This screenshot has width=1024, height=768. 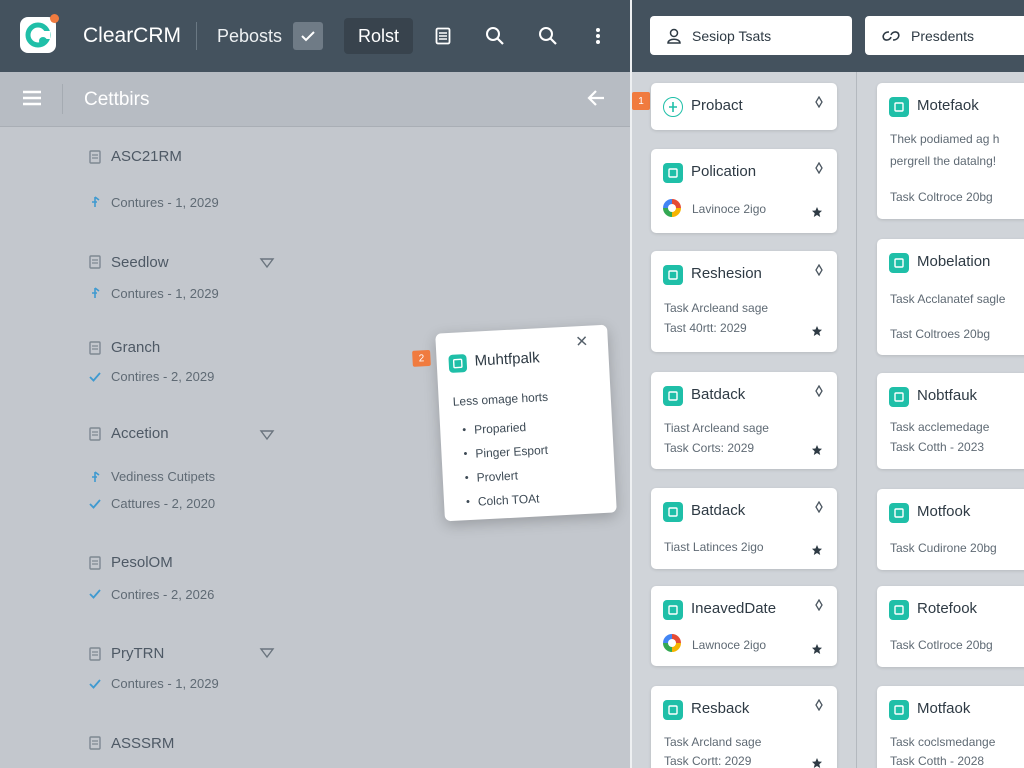 I want to click on card-title: Motfook, so click(x=944, y=511).